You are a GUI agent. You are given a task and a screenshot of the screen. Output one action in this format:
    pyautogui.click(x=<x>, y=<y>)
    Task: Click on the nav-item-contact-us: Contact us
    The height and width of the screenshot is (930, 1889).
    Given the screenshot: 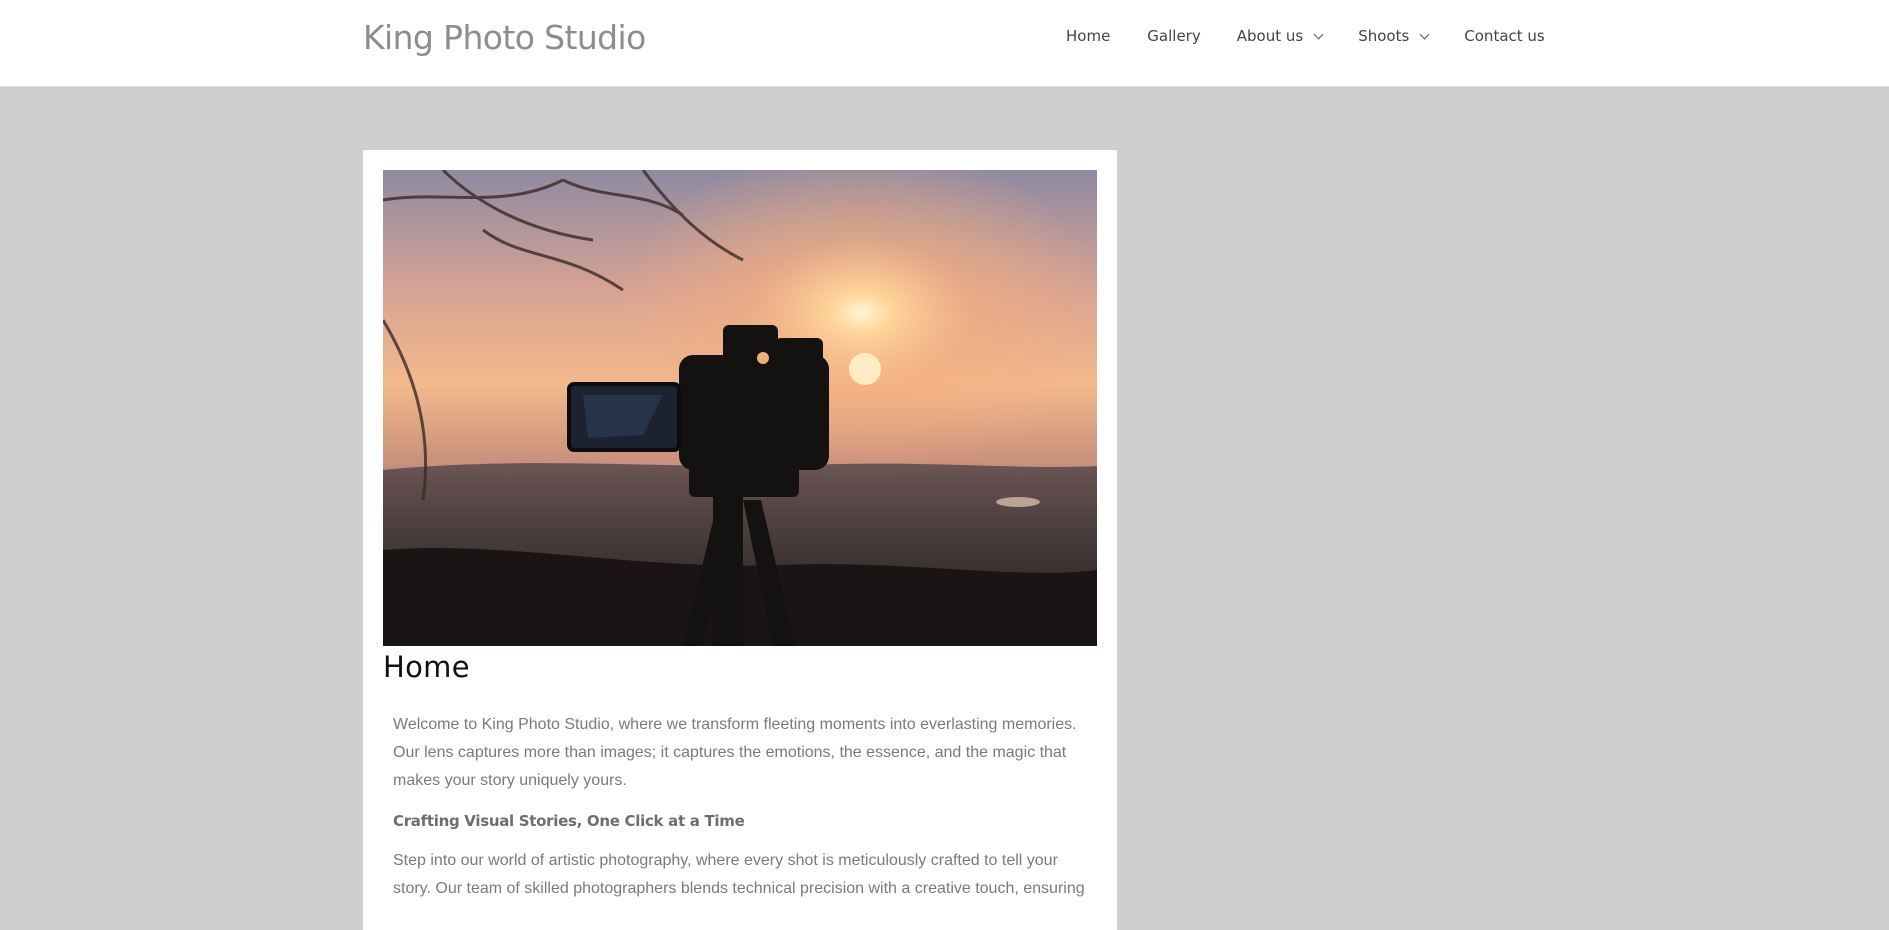 What is the action you would take?
    pyautogui.click(x=1504, y=36)
    